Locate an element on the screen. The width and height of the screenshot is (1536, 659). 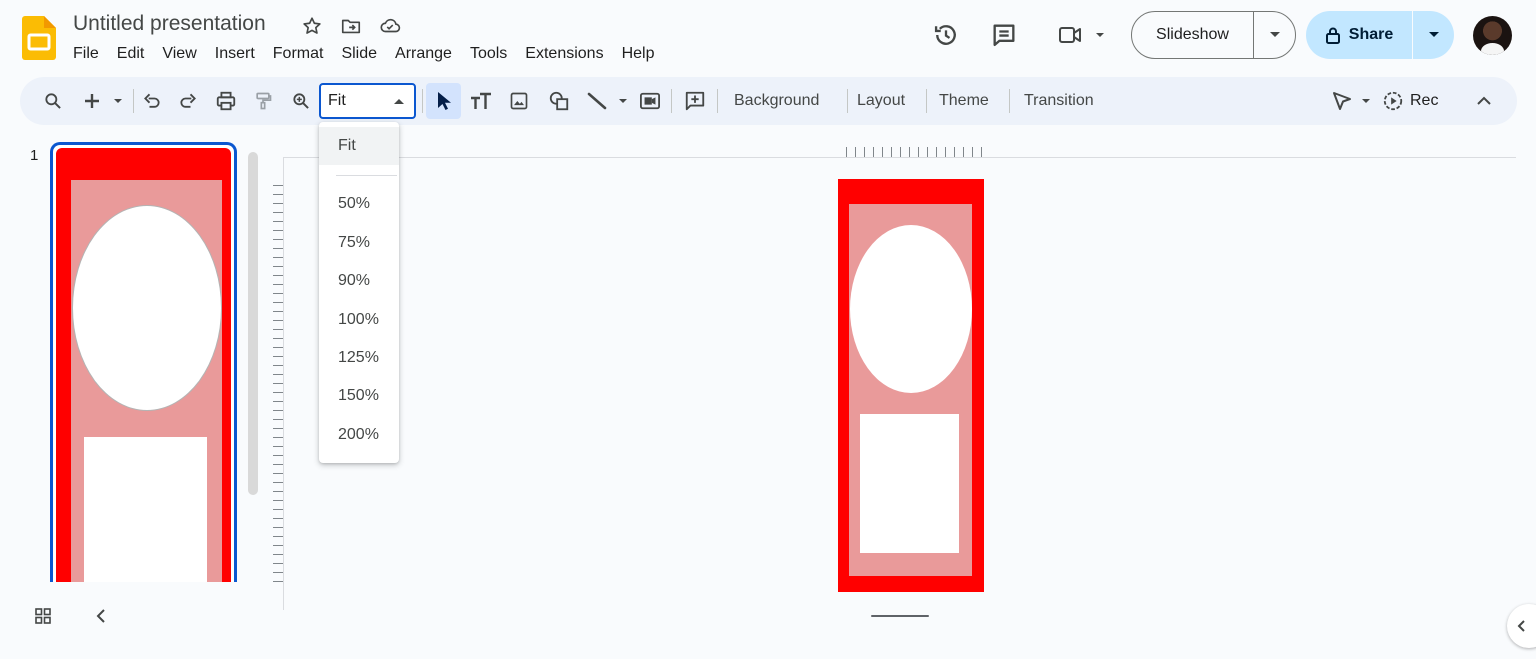
zoom-option-75: 75% is located at coordinates (359, 243).